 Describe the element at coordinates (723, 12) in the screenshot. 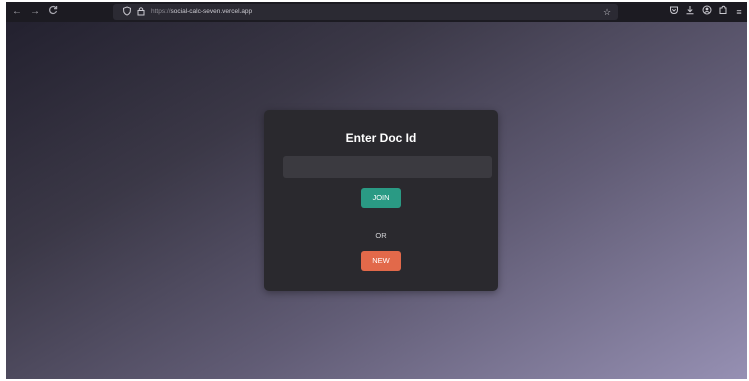

I see `extensions-icon` at that location.